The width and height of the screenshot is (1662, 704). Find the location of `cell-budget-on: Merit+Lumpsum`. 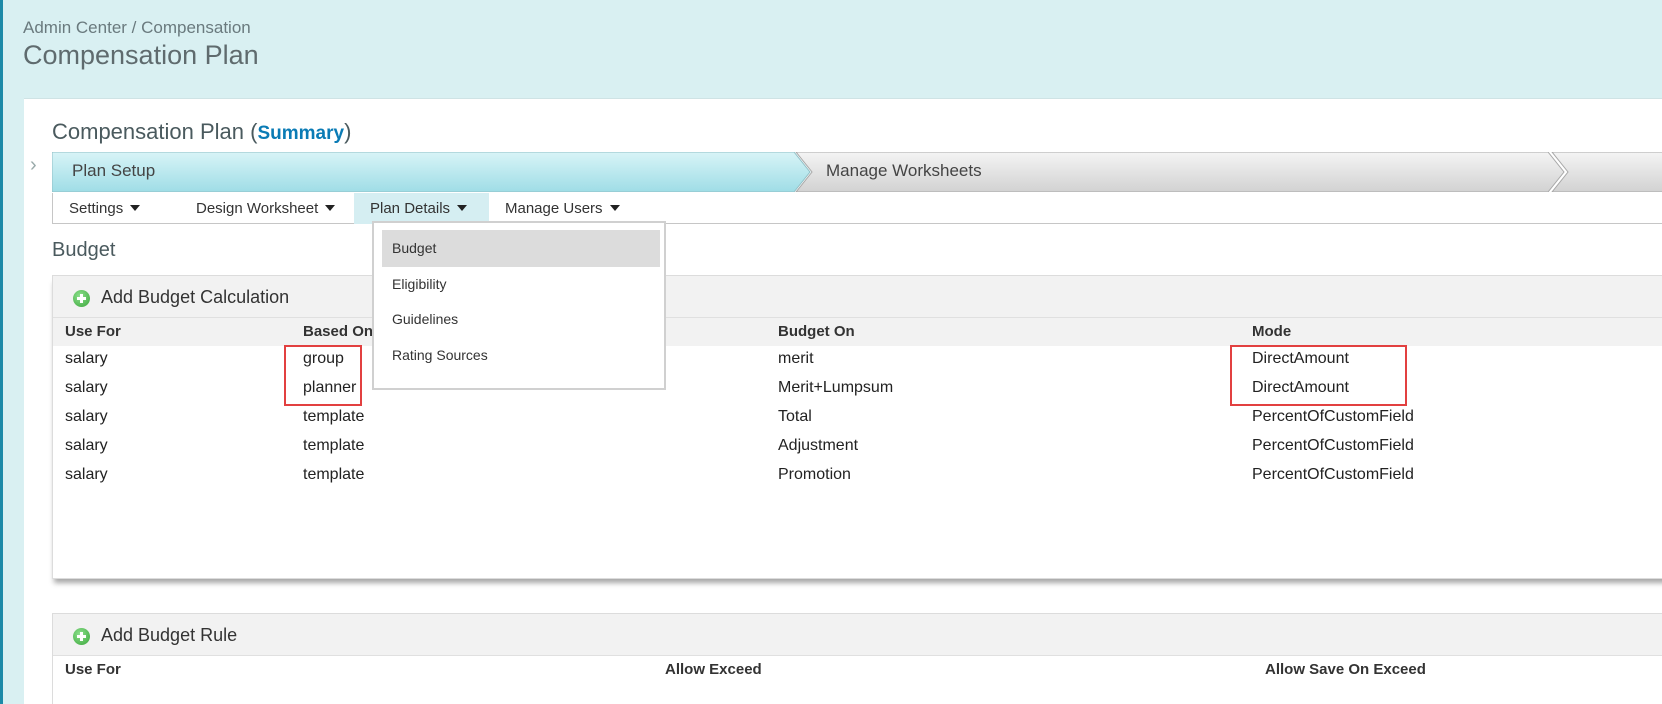

cell-budget-on: Merit+Lumpsum is located at coordinates (836, 387).